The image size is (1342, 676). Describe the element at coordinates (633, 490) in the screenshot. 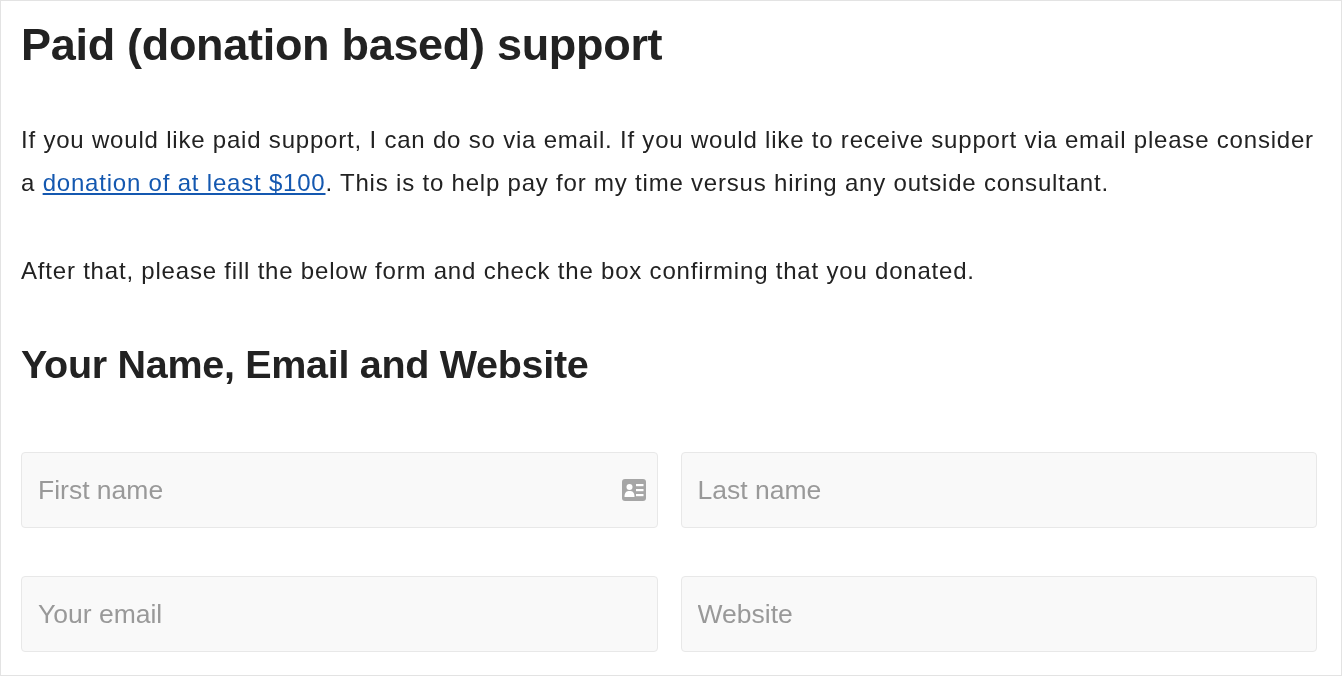

I see `contact-card-icon` at that location.